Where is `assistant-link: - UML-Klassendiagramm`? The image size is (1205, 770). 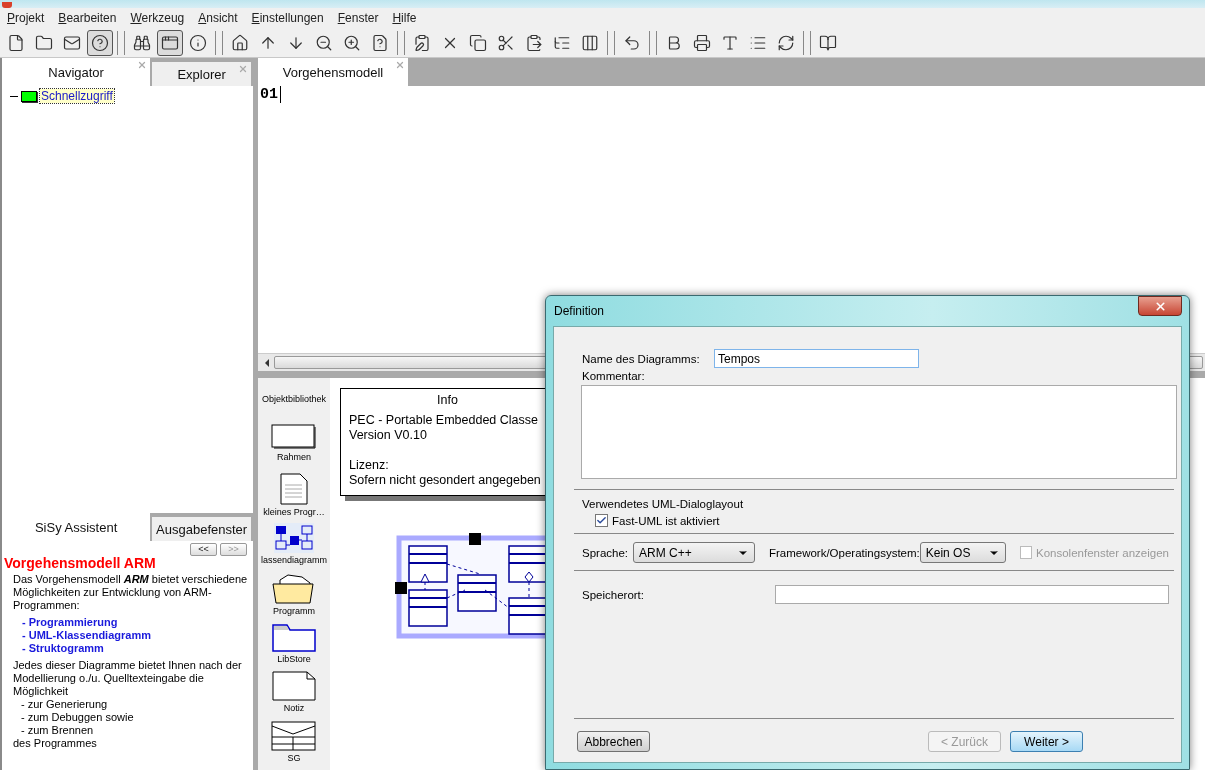 assistant-link: - UML-Klassendiagramm is located at coordinates (126, 635).